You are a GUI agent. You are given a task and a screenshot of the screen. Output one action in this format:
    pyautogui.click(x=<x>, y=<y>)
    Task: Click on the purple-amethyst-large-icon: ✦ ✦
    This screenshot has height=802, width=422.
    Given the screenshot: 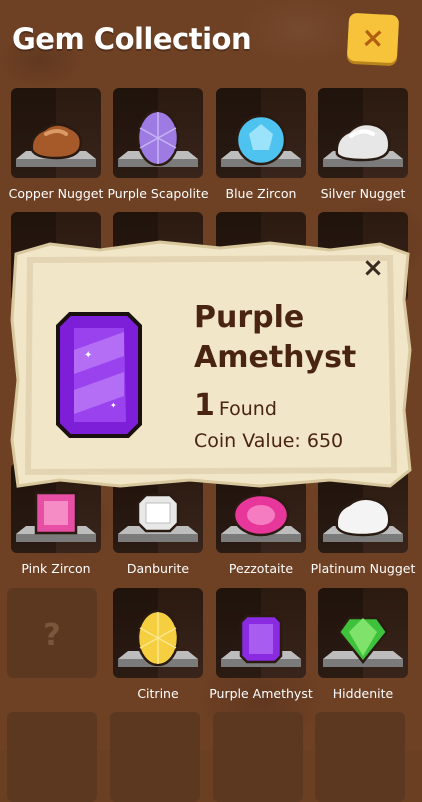 What is the action you would take?
    pyautogui.click(x=99, y=375)
    